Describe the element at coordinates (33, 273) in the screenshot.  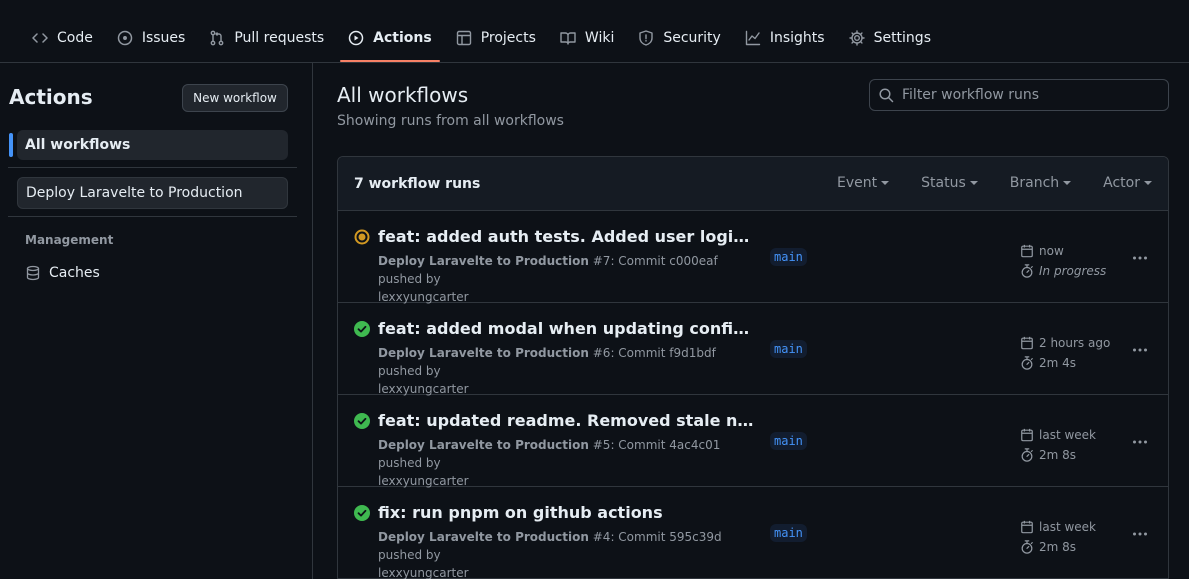
I see `database-icon` at that location.